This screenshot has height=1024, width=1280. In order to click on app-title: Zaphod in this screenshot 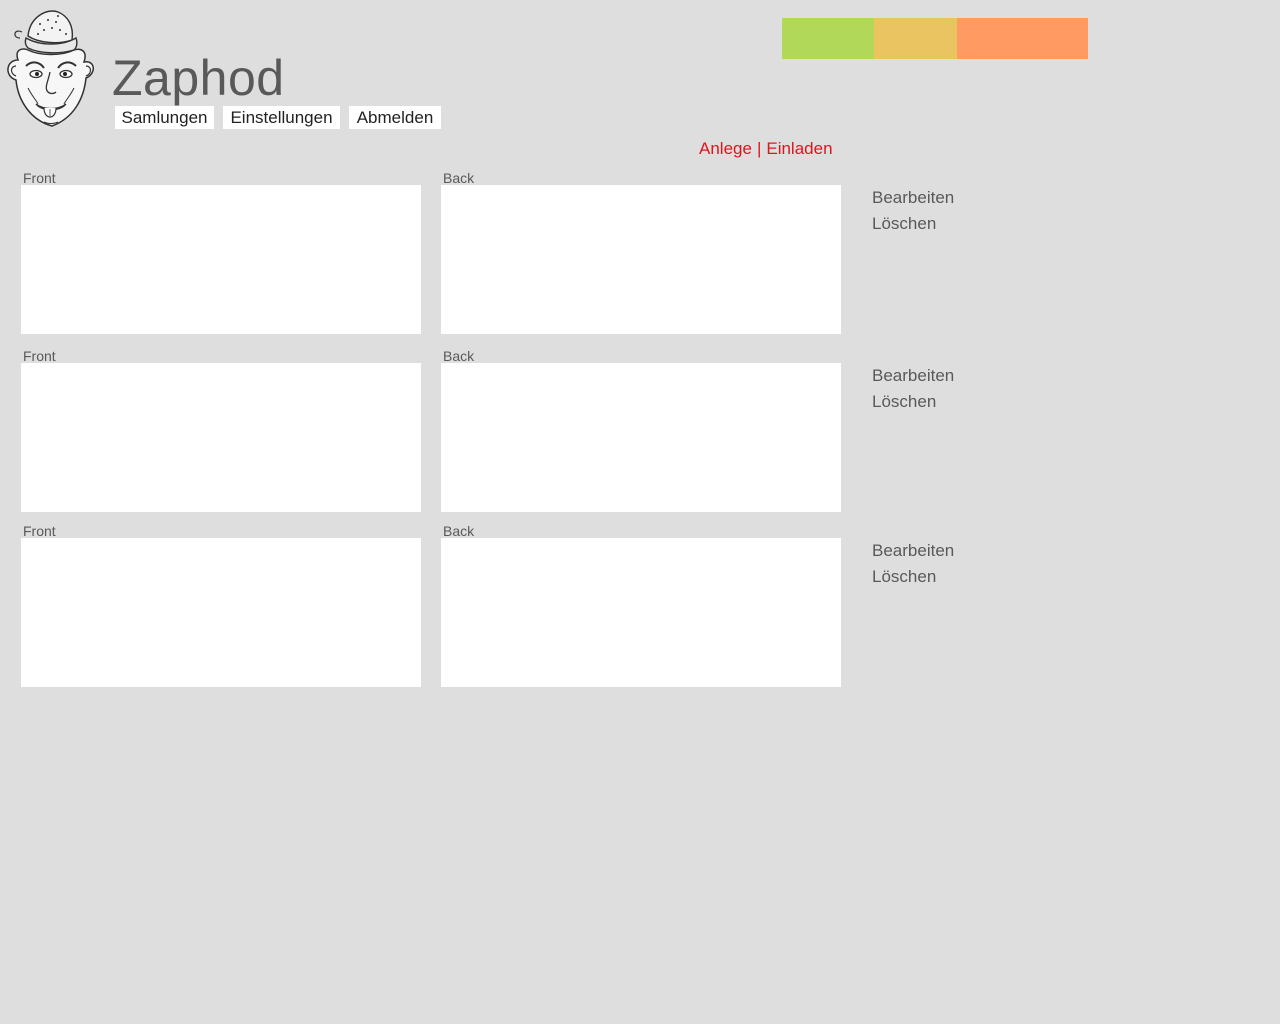, I will do `click(198, 78)`.